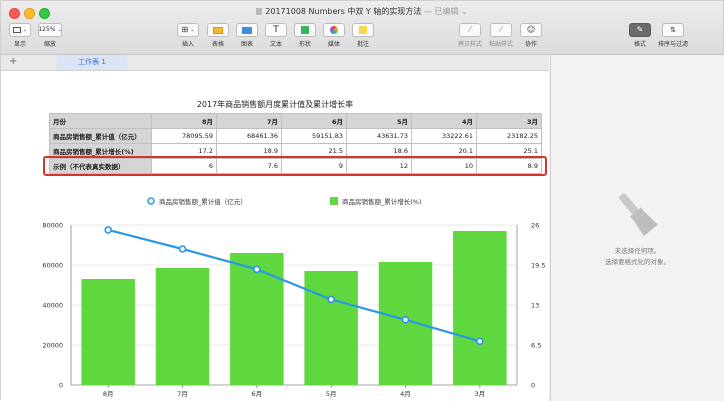 The height and width of the screenshot is (401, 724). Describe the element at coordinates (218, 35) in the screenshot. I see `table-button: 表格` at that location.